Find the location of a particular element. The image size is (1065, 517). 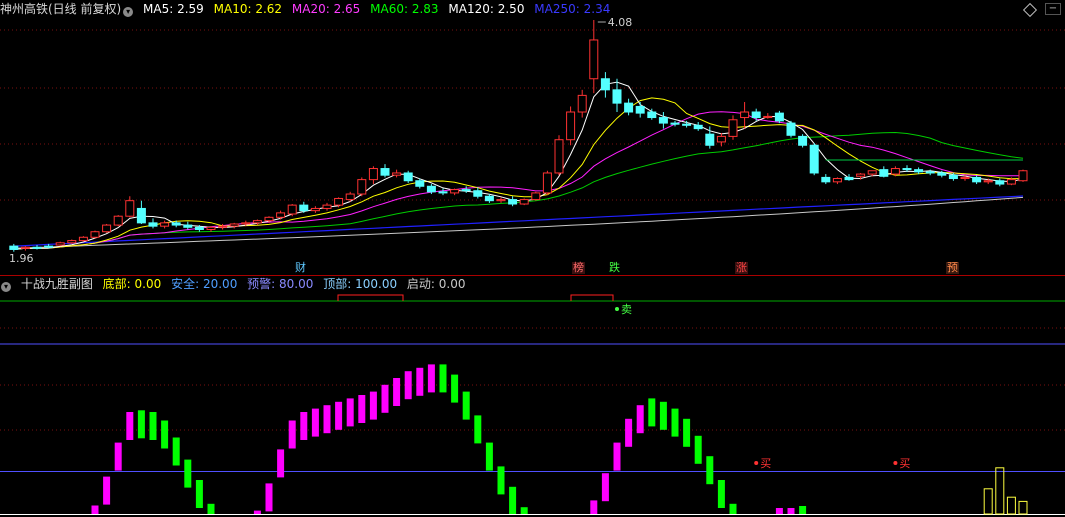

low-price-label: 1.96 is located at coordinates (21, 258).